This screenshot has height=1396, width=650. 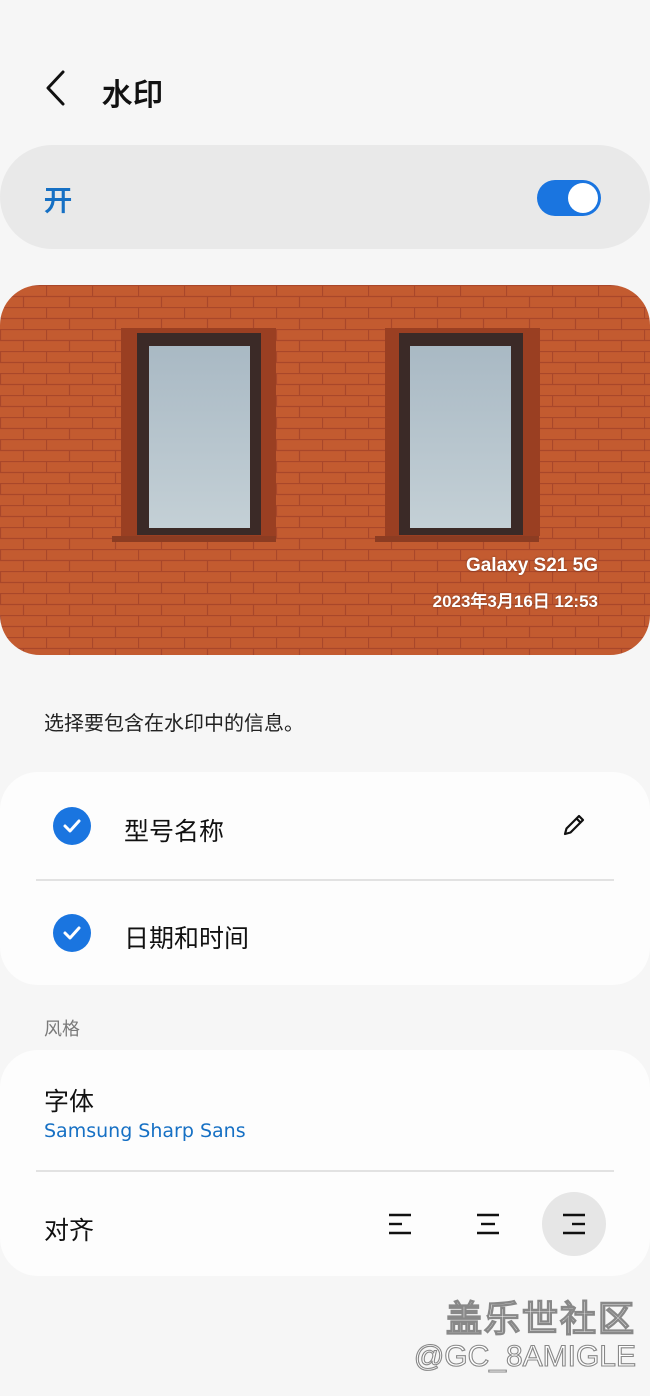 I want to click on app-header: 水印, so click(x=325, y=88).